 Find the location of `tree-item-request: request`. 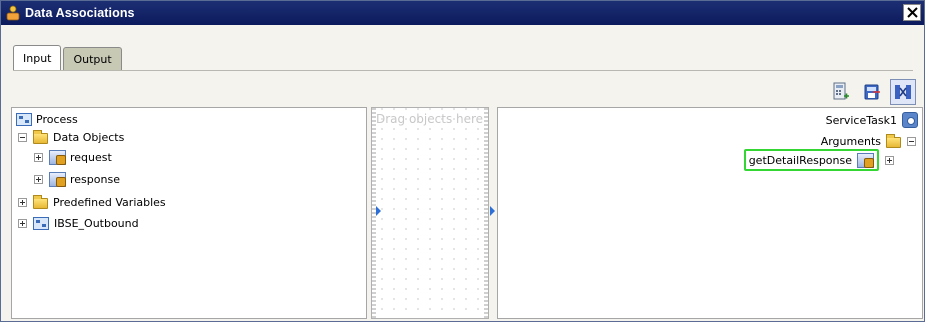

tree-item-request: request is located at coordinates (73, 157).